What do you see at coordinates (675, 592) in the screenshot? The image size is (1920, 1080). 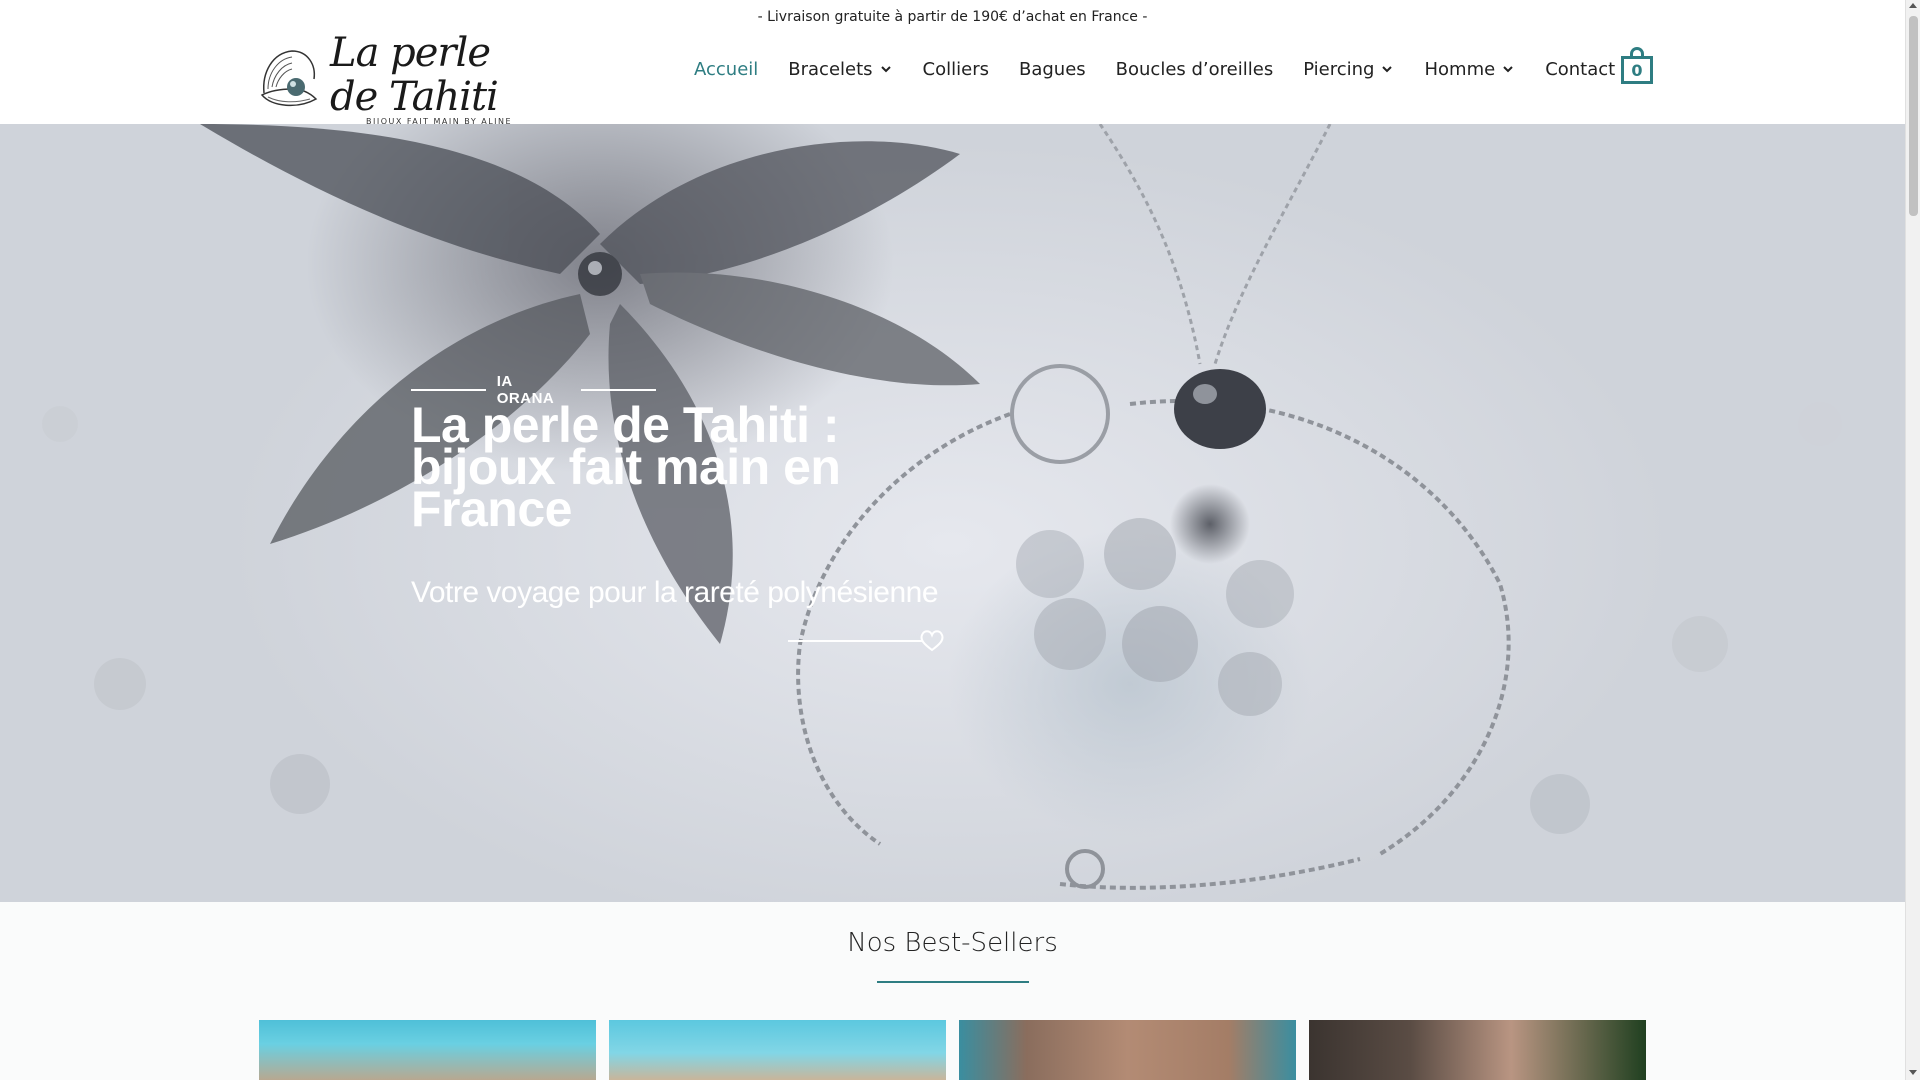 I see `hero-subtitle: Votre voyage pour la rareté polynésienne` at bounding box center [675, 592].